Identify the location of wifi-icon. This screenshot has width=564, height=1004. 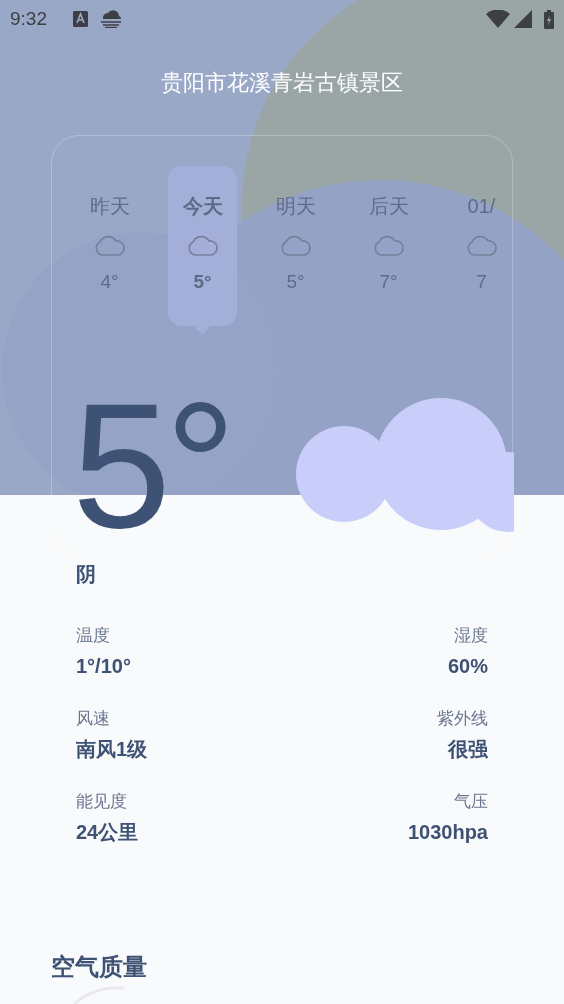
(498, 19).